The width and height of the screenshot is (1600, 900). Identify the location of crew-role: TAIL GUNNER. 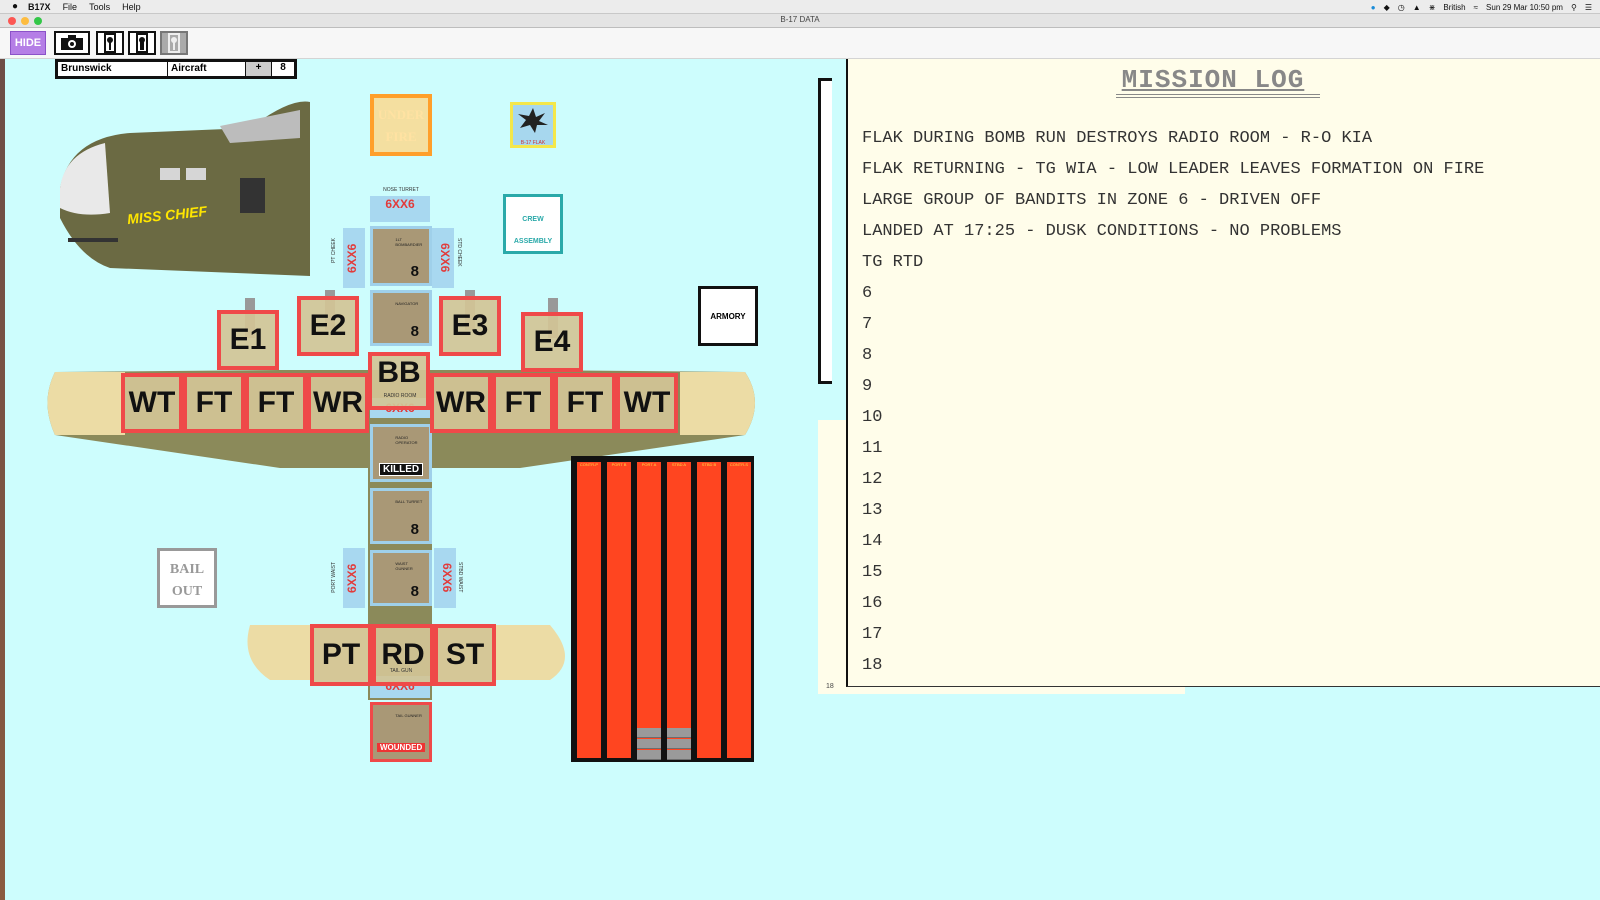
(408, 715).